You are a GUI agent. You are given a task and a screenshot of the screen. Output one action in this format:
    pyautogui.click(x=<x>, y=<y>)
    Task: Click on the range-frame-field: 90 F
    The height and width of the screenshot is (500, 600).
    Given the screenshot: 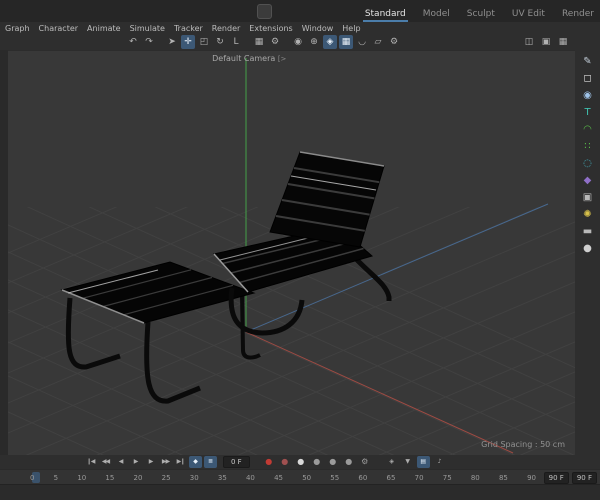 What is the action you would take?
    pyautogui.click(x=584, y=478)
    